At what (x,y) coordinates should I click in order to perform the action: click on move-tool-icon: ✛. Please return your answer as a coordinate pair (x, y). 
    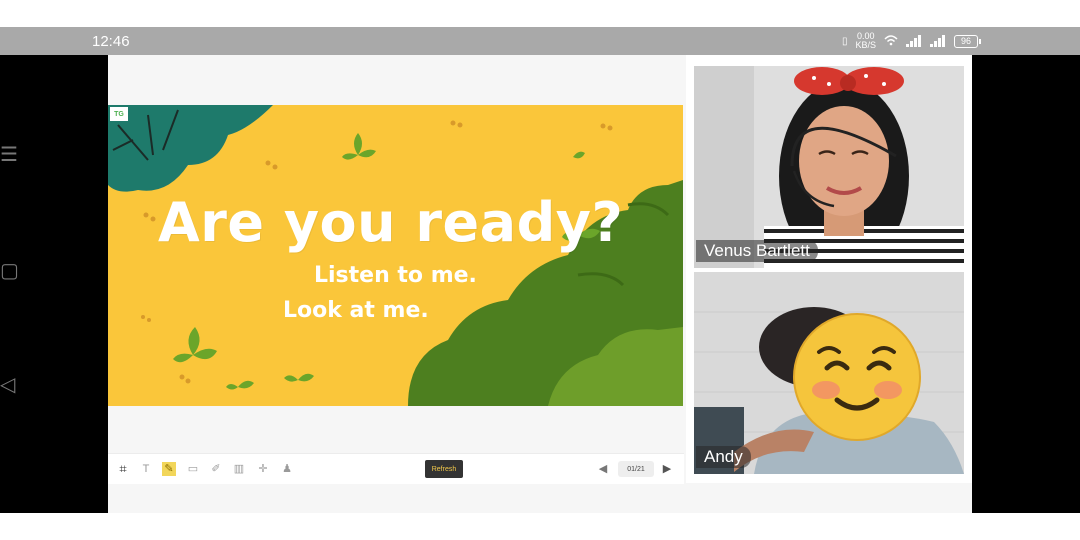
    Looking at the image, I should click on (263, 469).